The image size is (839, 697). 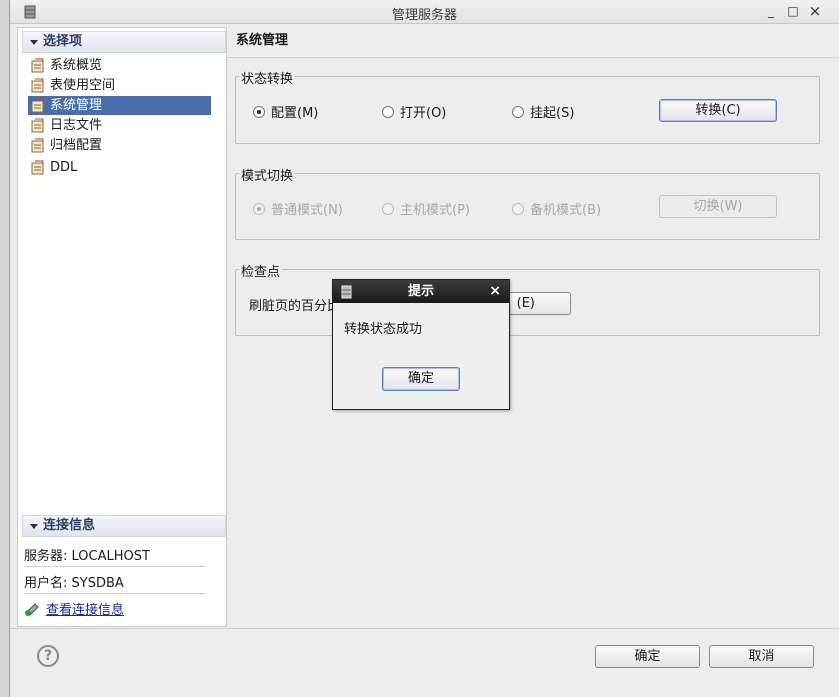 I want to click on connection-icon, so click(x=32, y=609).